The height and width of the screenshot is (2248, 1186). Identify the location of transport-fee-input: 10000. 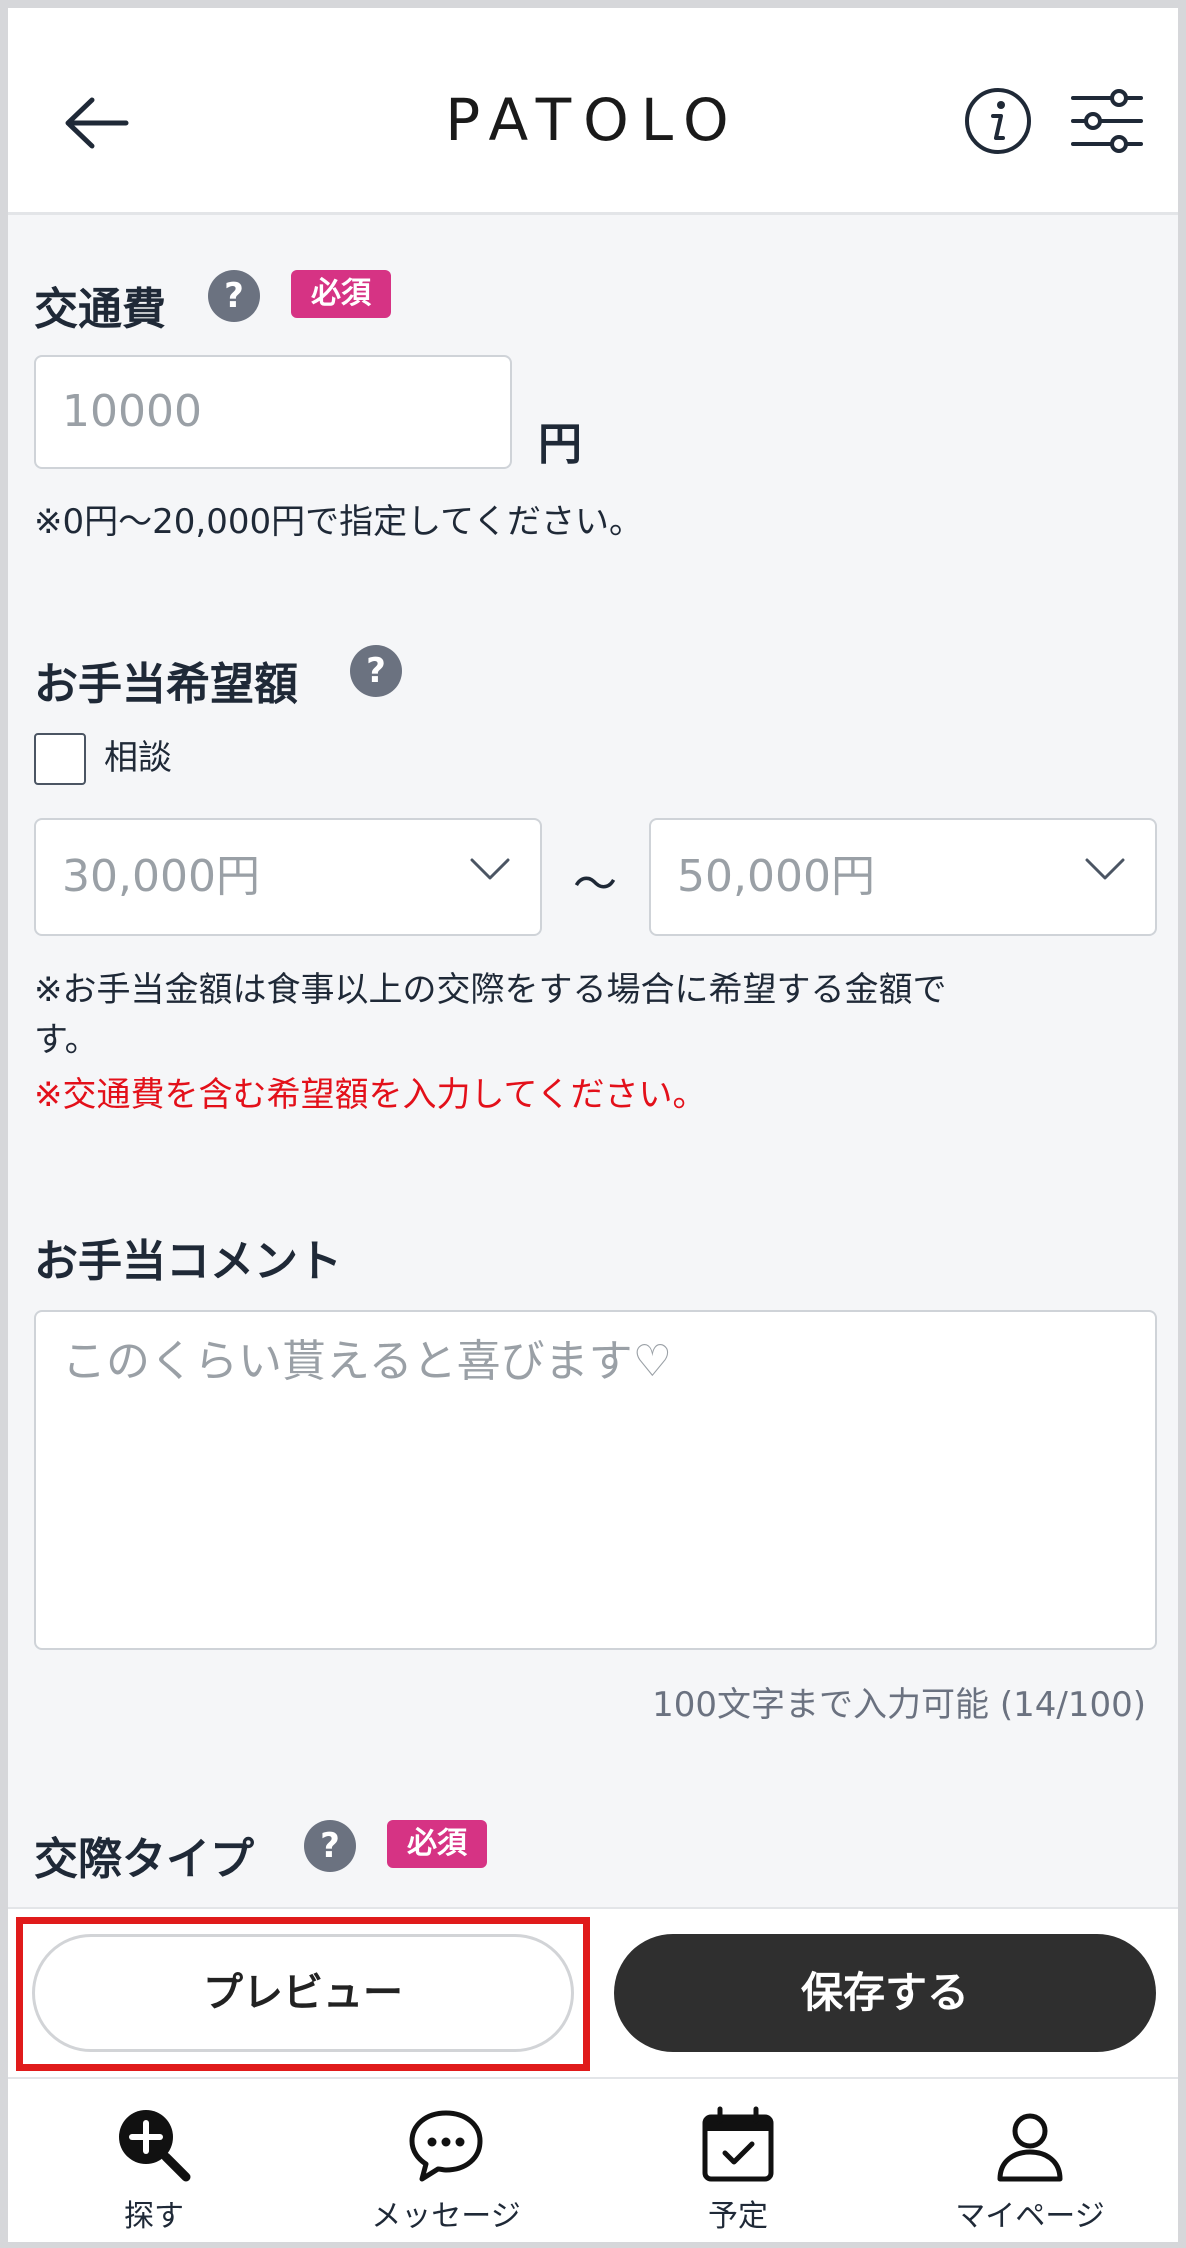
(273, 412).